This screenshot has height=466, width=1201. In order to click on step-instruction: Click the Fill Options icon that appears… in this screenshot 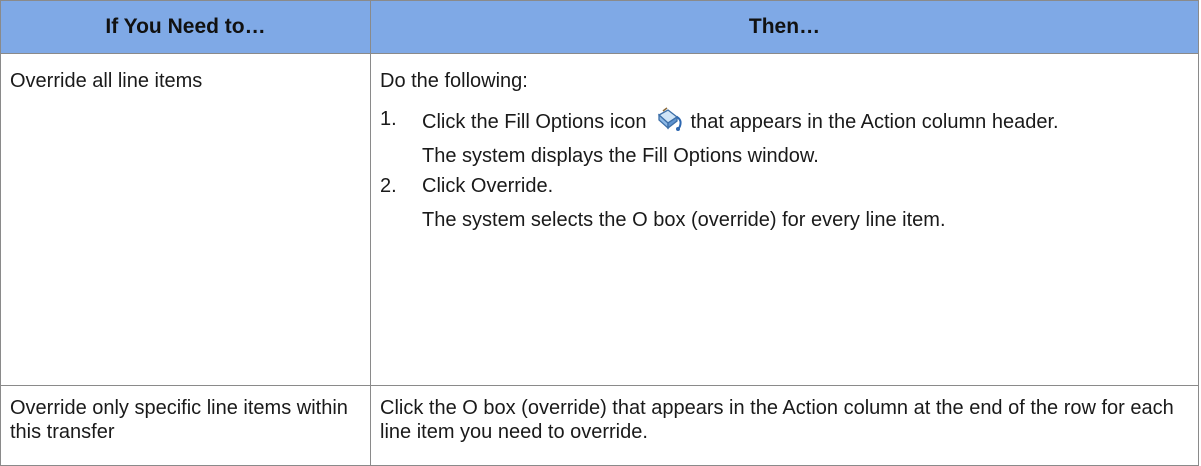, I will do `click(805, 120)`.